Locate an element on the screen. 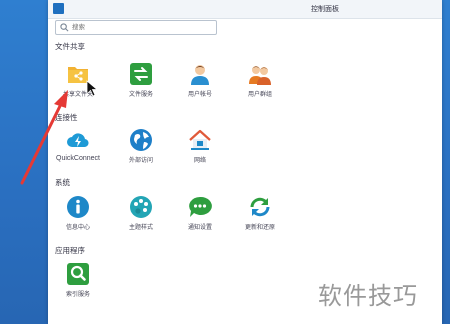 The width and height of the screenshot is (450, 324). search-input is located at coordinates (141, 27).